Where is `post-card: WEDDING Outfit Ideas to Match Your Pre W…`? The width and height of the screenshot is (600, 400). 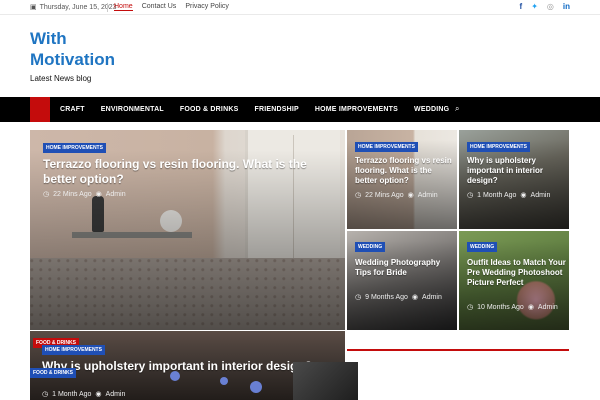 post-card: WEDDING Outfit Ideas to Match Your Pre W… is located at coordinates (514, 280).